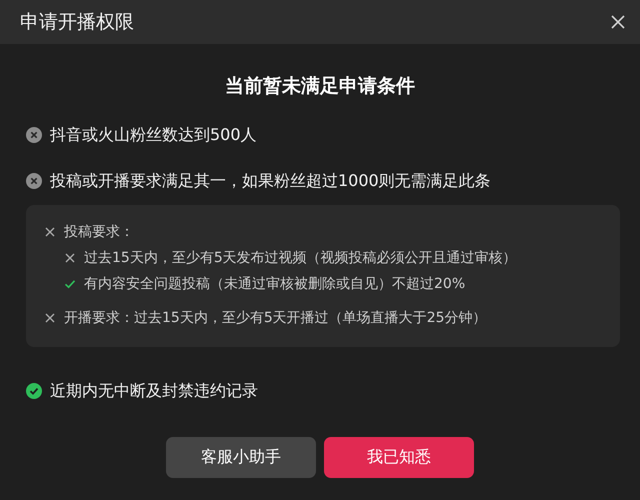  Describe the element at coordinates (77, 22) in the screenshot. I see `window-title: 申请开播权限` at that location.